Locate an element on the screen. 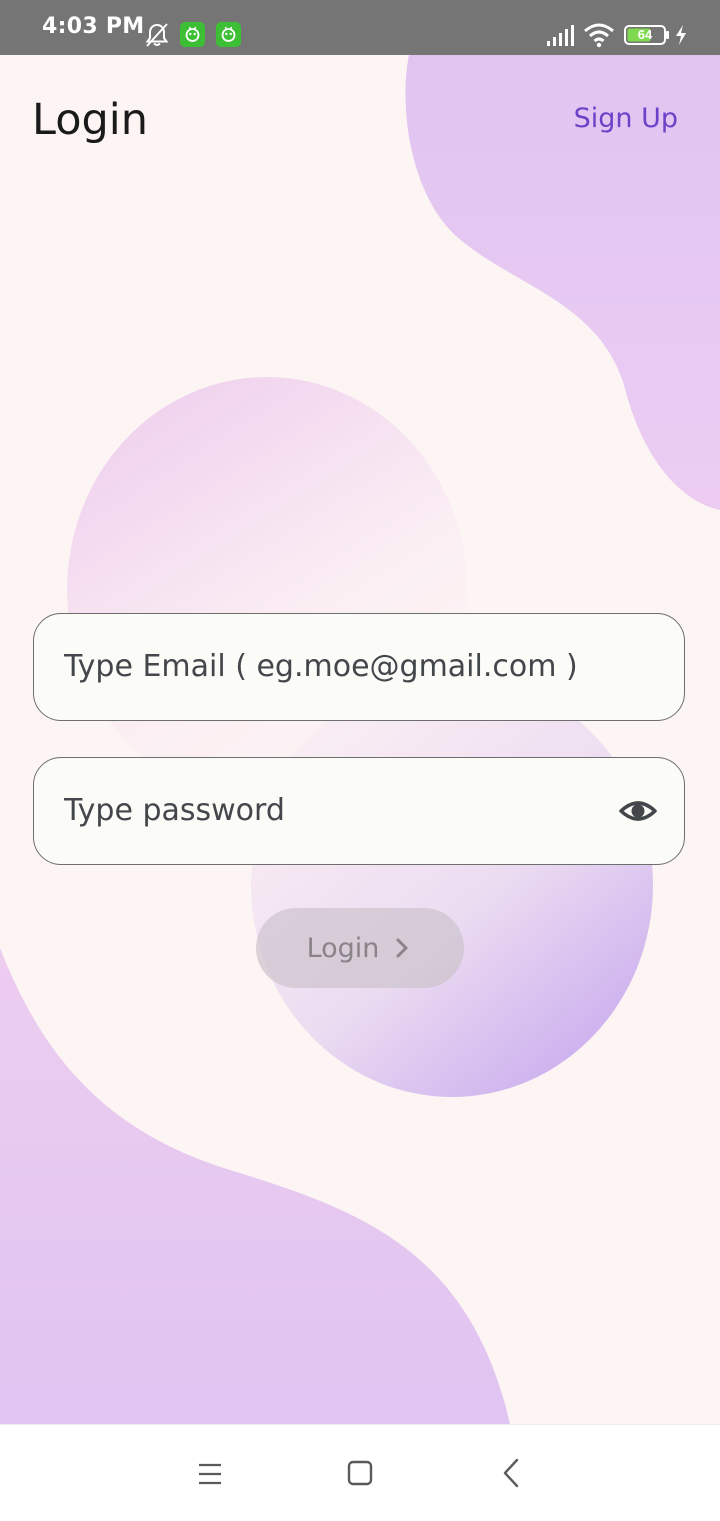  login-button-label: Login is located at coordinates (343, 948).